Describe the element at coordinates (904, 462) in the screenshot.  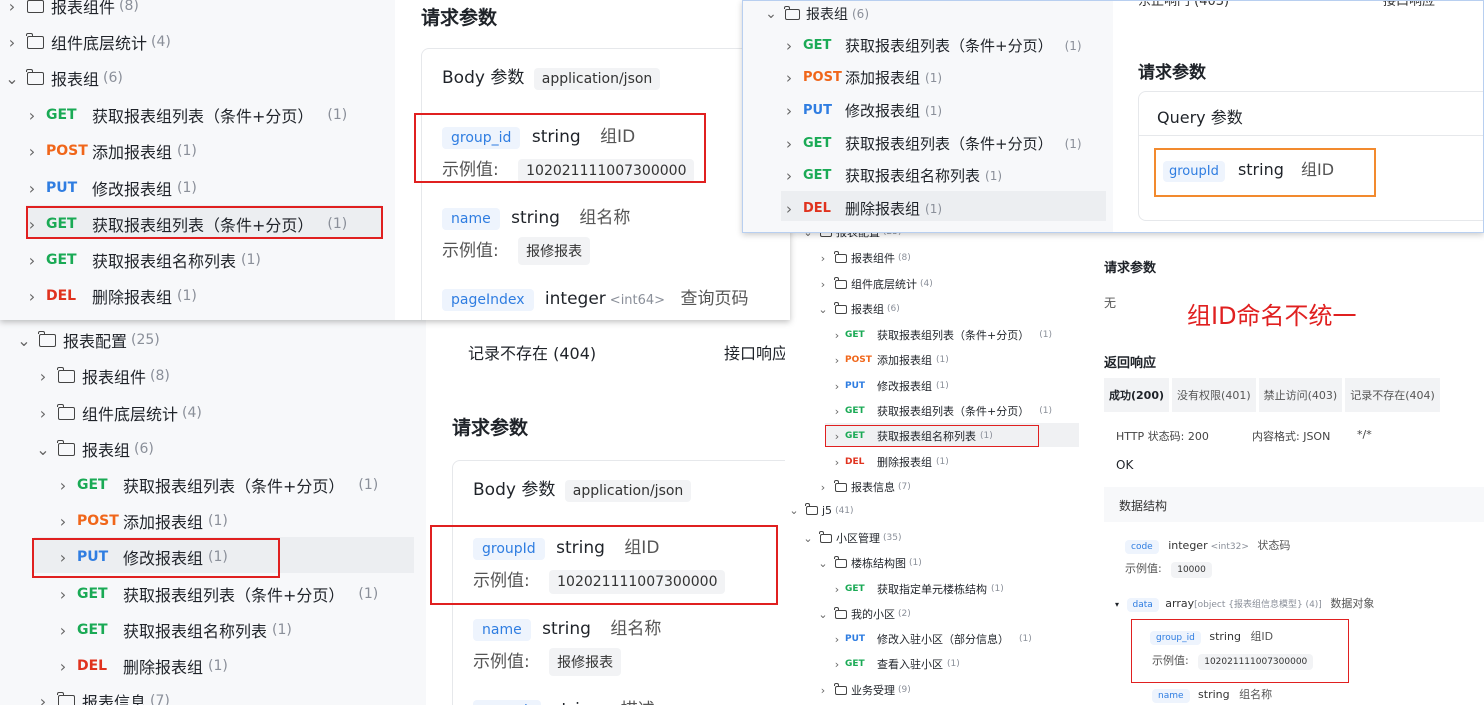
I see `api-label: 删除报表组` at that location.